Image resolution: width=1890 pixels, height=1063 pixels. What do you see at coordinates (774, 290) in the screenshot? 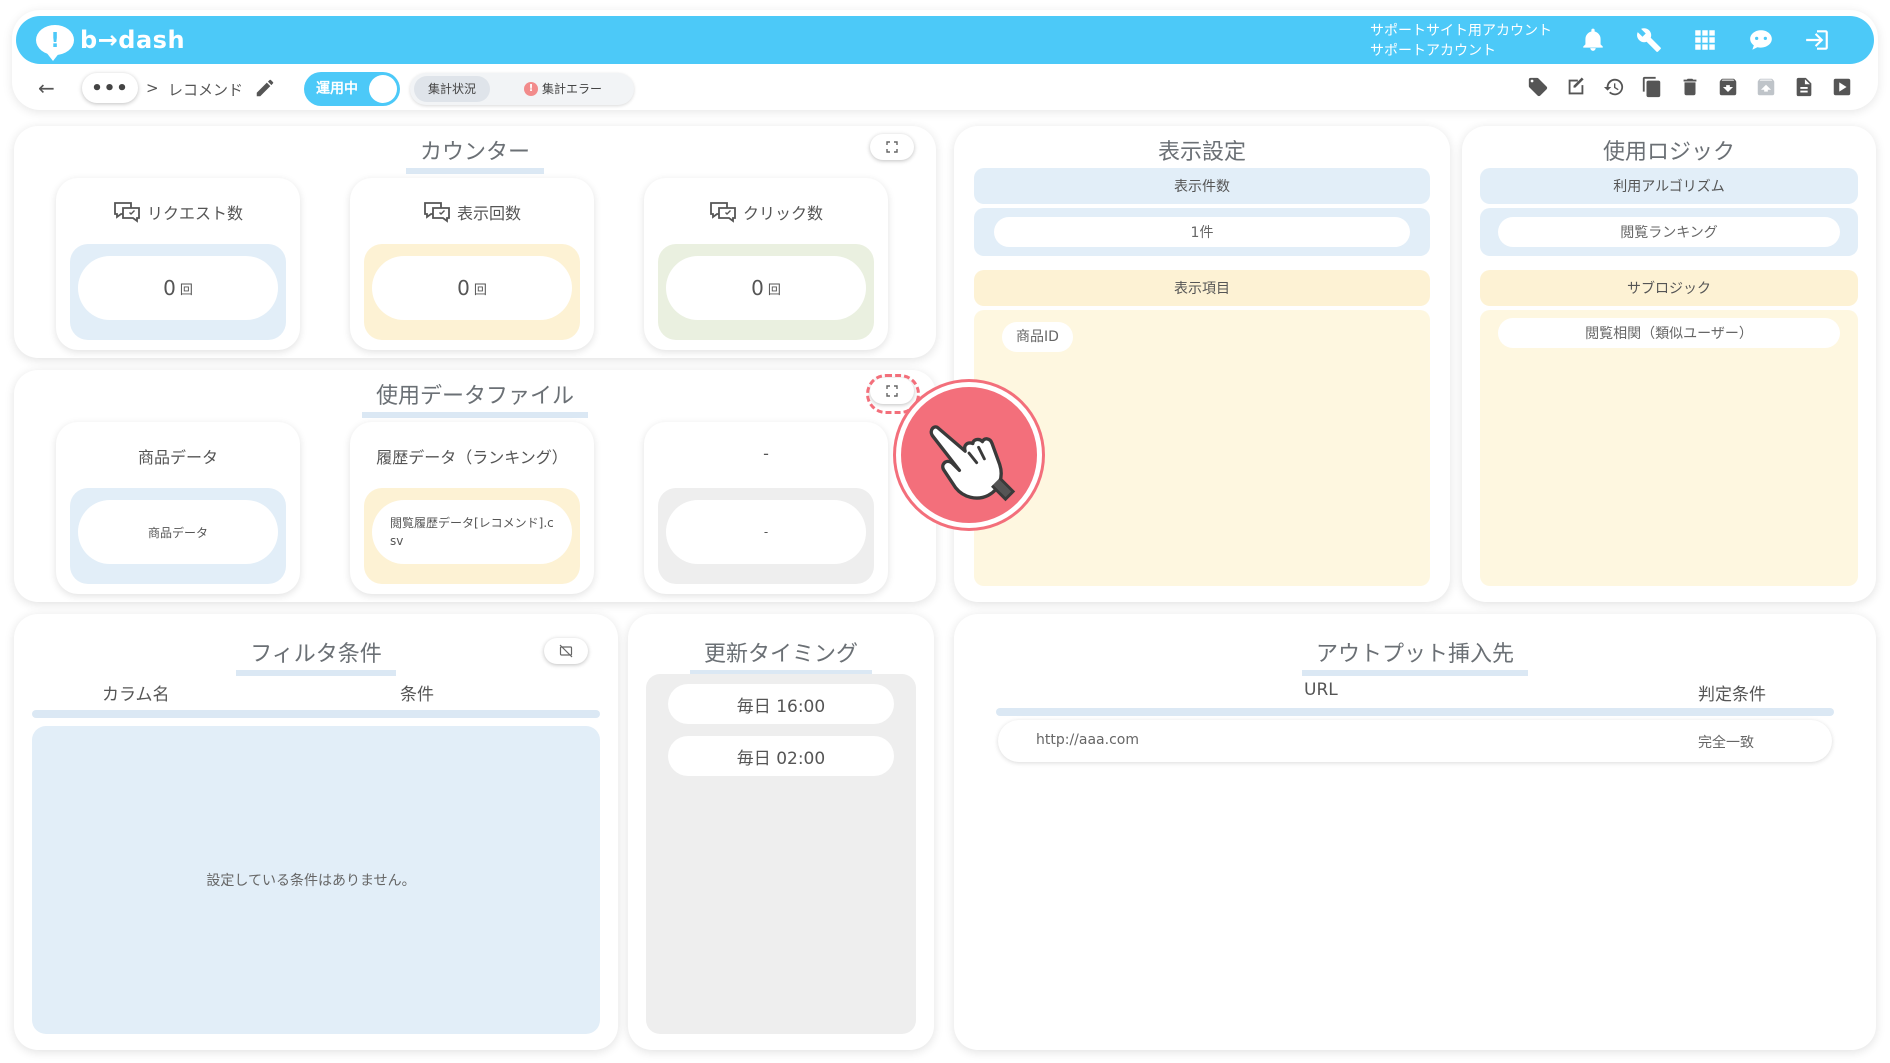
I see `click-count-unit: 回` at bounding box center [774, 290].